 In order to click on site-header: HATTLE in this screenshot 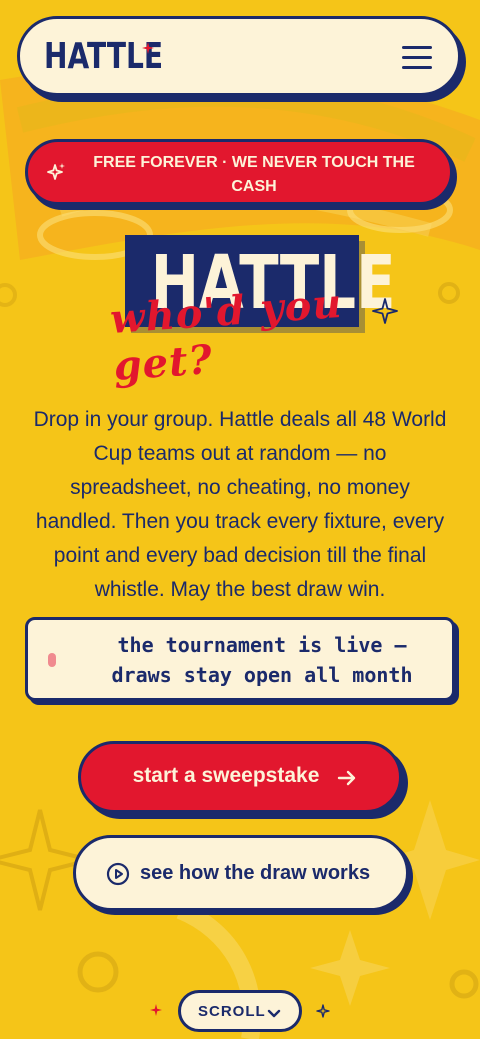, I will do `click(239, 56)`.